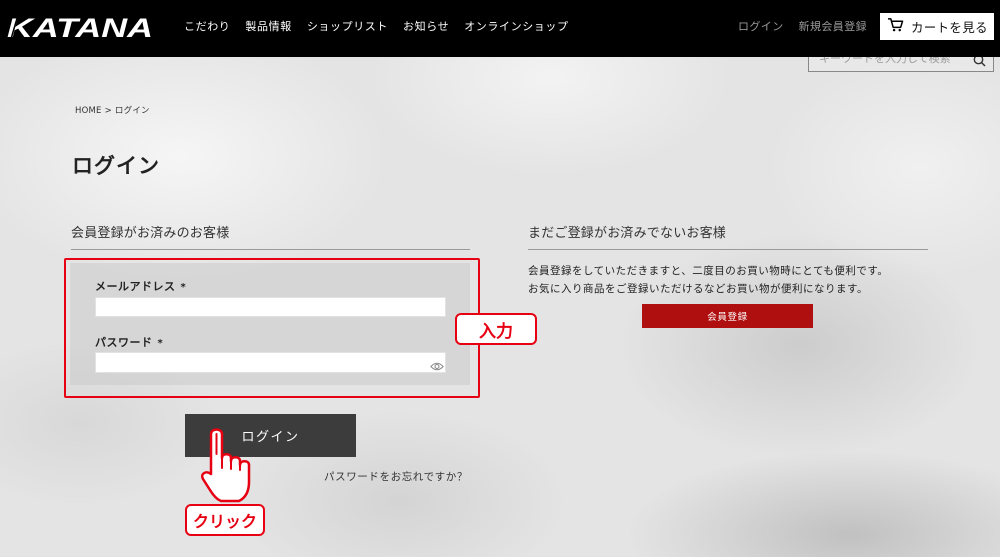 The image size is (1000, 557). I want to click on input-highlight-frame, so click(272, 328).